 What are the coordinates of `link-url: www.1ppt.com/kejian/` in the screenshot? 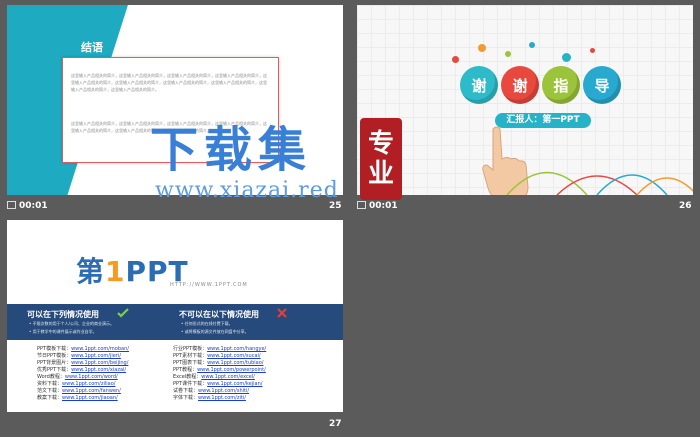 It's located at (234, 384).